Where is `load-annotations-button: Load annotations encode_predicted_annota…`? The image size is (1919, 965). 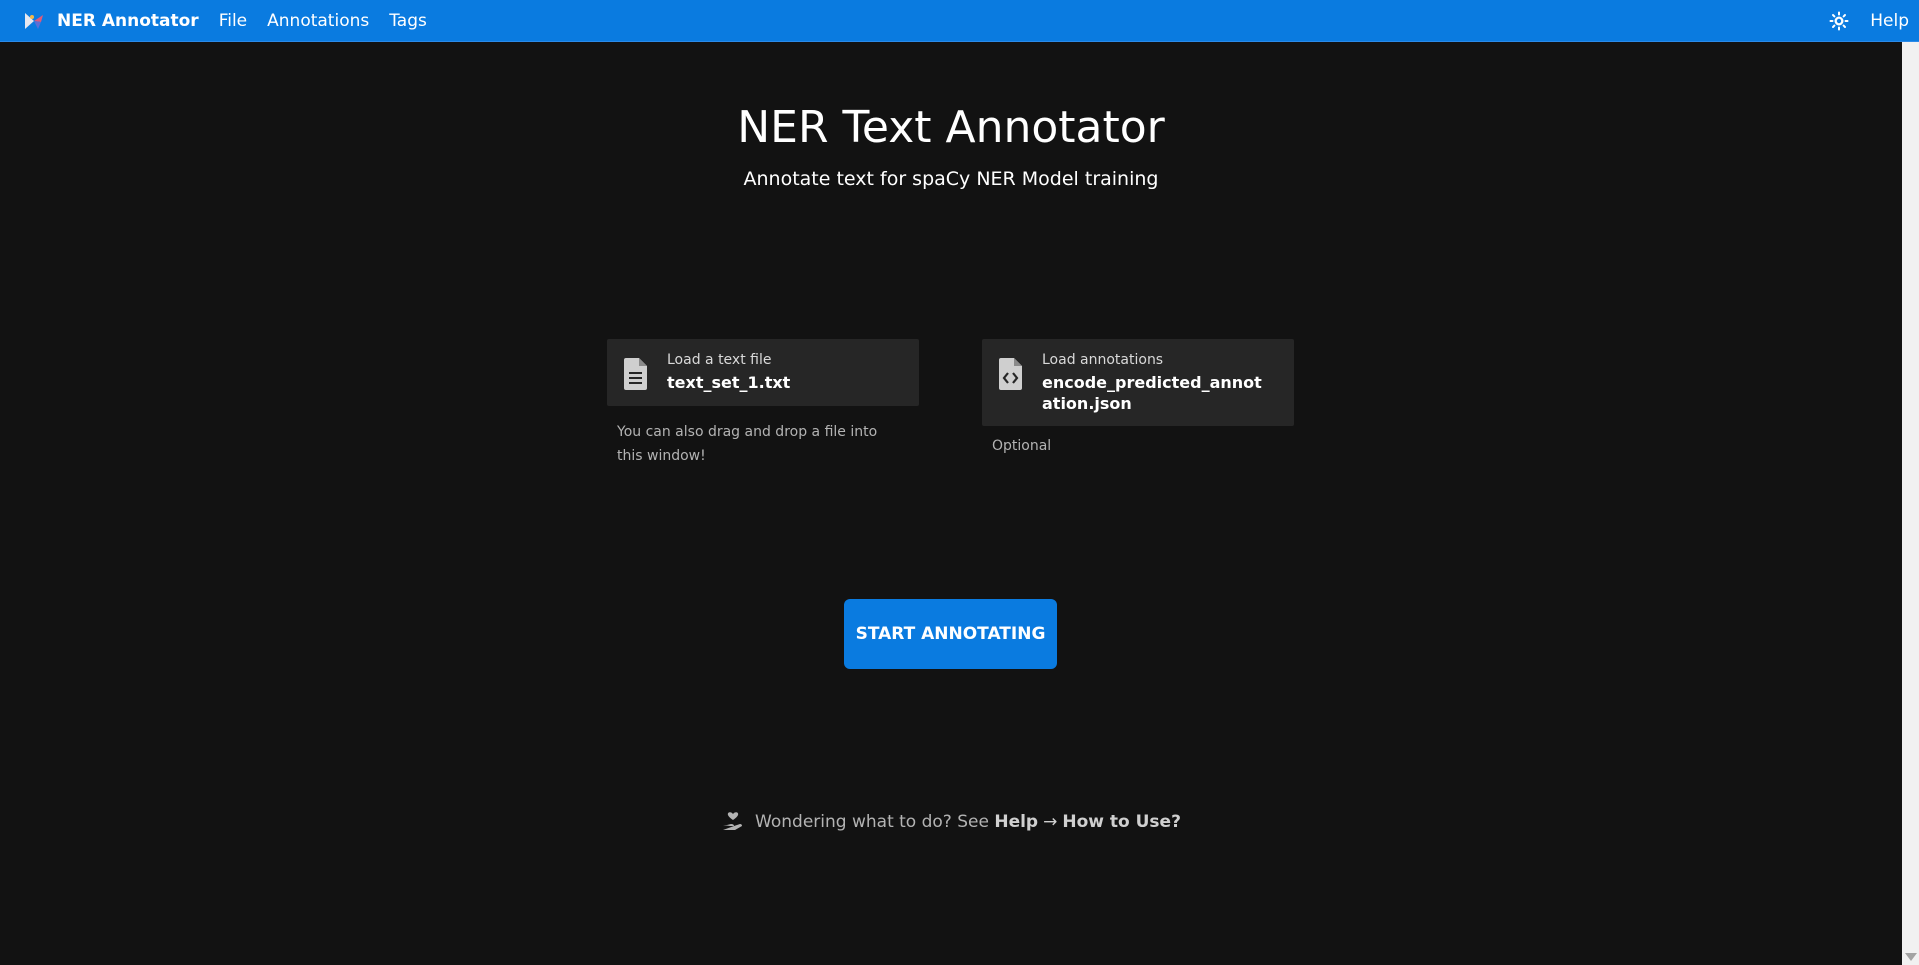
load-annotations-button: Load annotations encode_predicted_annota… is located at coordinates (1138, 382).